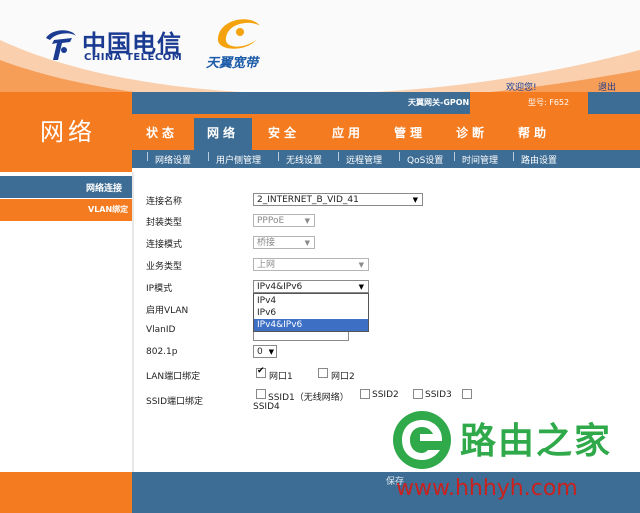 The image size is (640, 513). Describe the element at coordinates (161, 330) in the screenshot. I see `vlanid-label: VlanID` at that location.